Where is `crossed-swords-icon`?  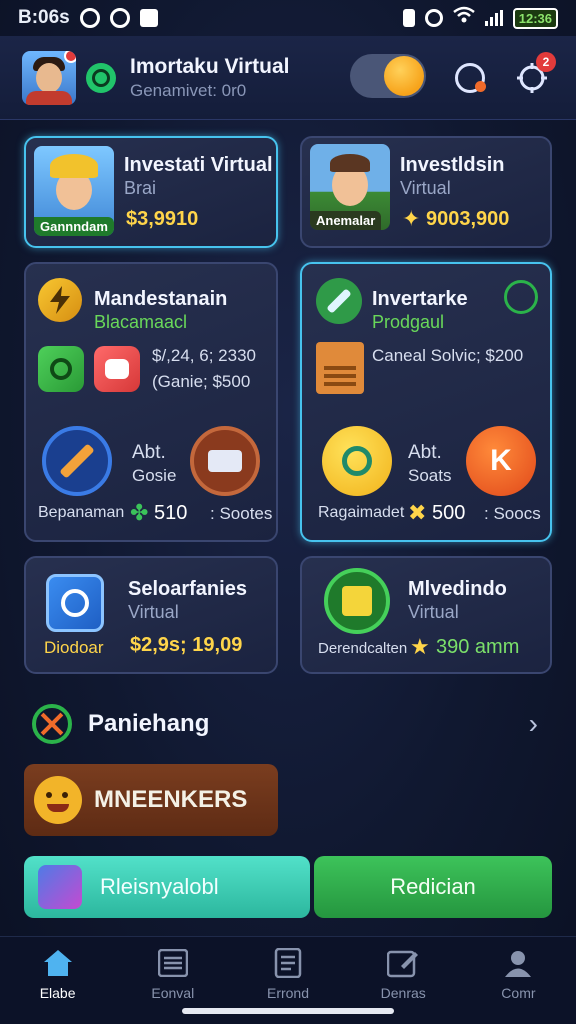 crossed-swords-icon is located at coordinates (52, 724).